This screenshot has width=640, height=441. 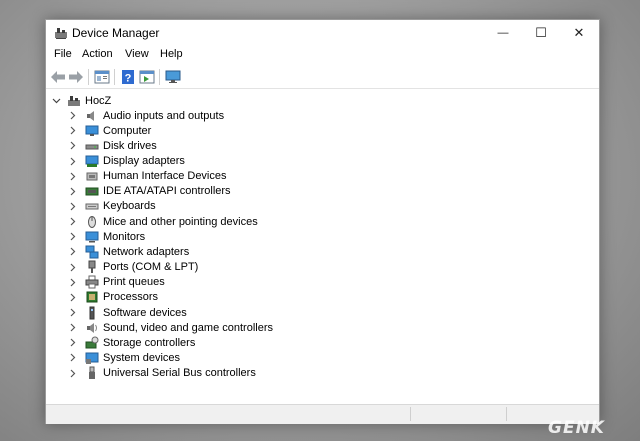 I want to click on processor-icon, so click(x=92, y=297).